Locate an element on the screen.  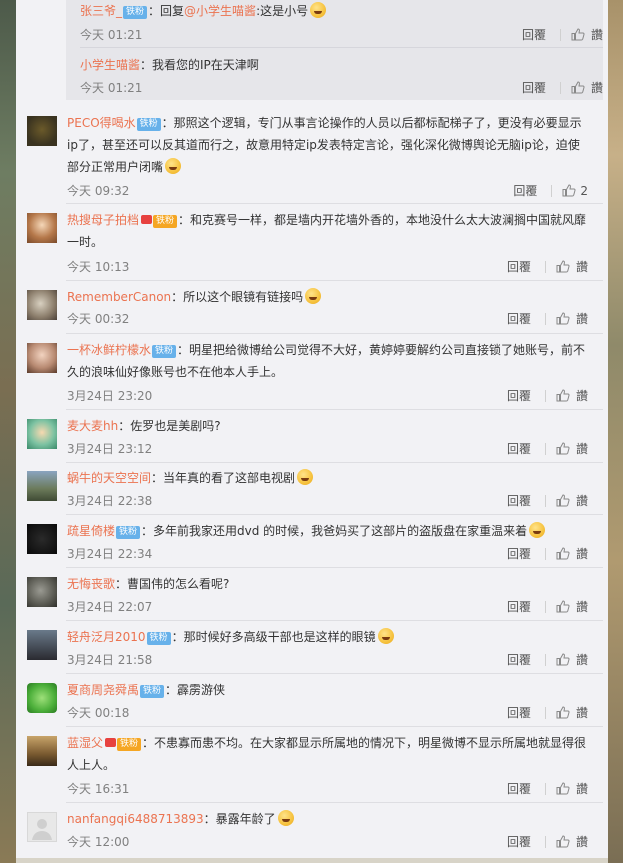
username: 蓝湿父 is located at coordinates (85, 743).